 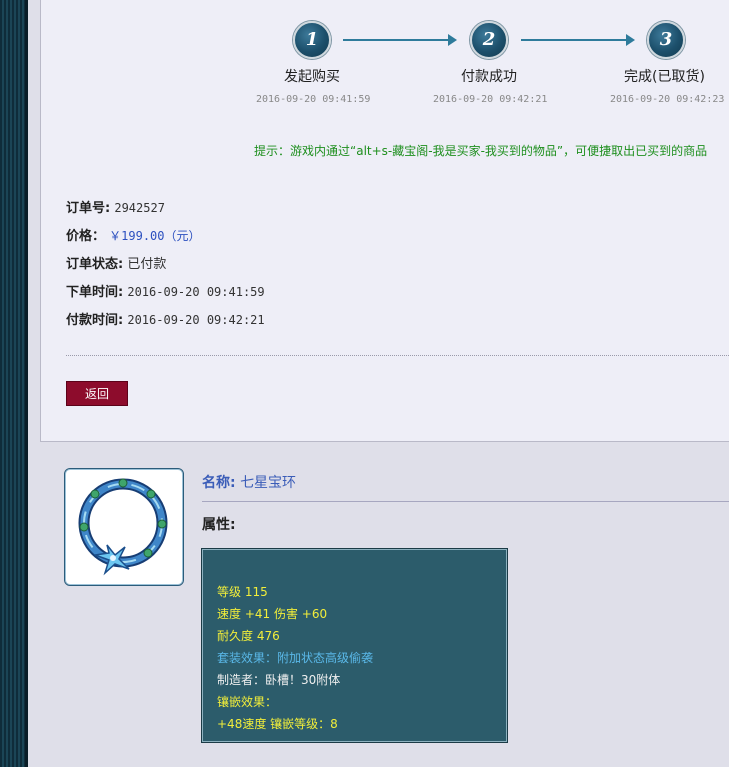 I want to click on attr-maker: 制造者：卧槽！30附体, so click(x=279, y=680).